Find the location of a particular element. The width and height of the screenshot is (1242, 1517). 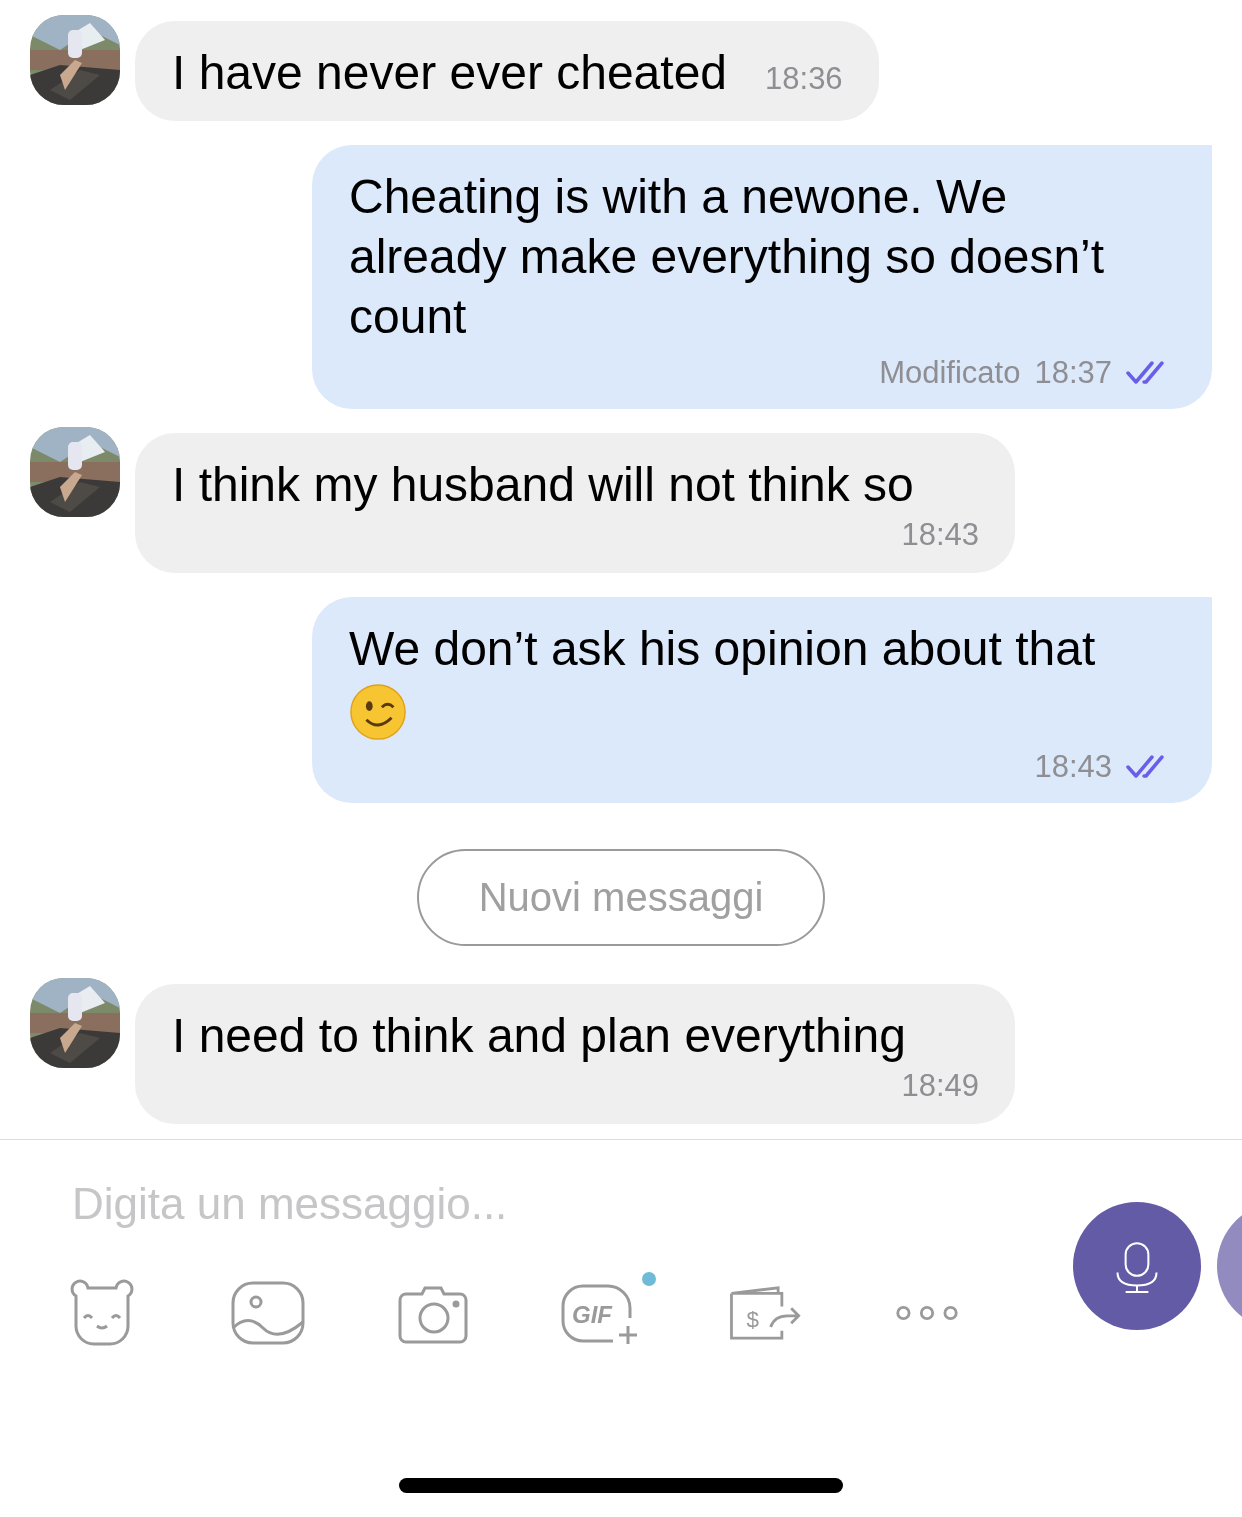

message-time: 18:37 is located at coordinates (1073, 373).